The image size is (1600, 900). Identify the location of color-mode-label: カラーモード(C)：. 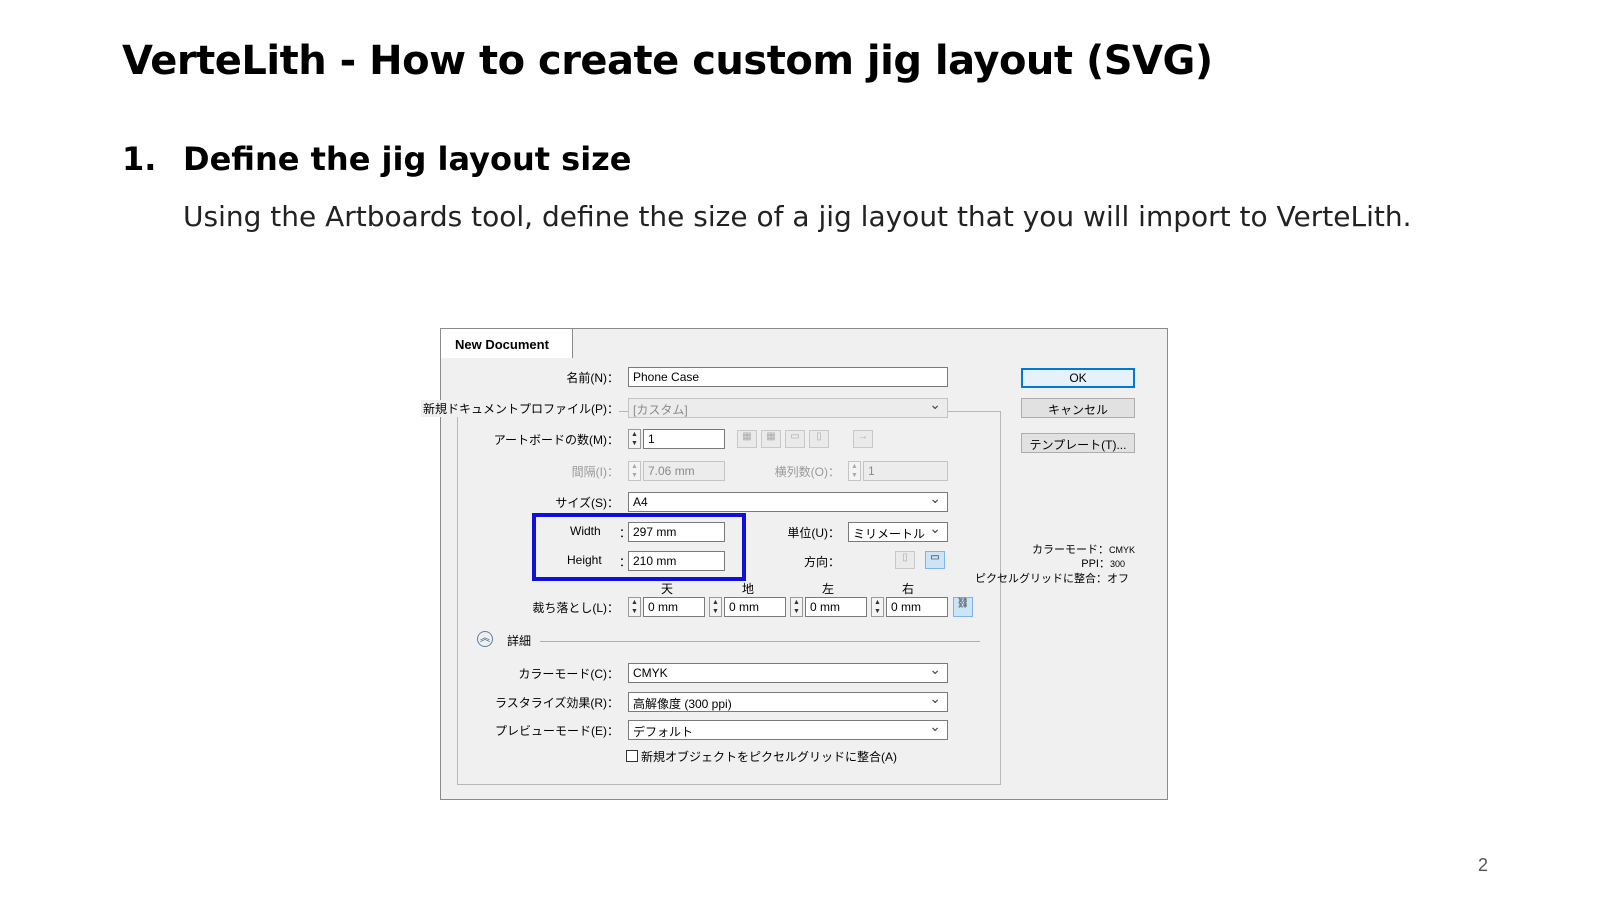
(568, 674).